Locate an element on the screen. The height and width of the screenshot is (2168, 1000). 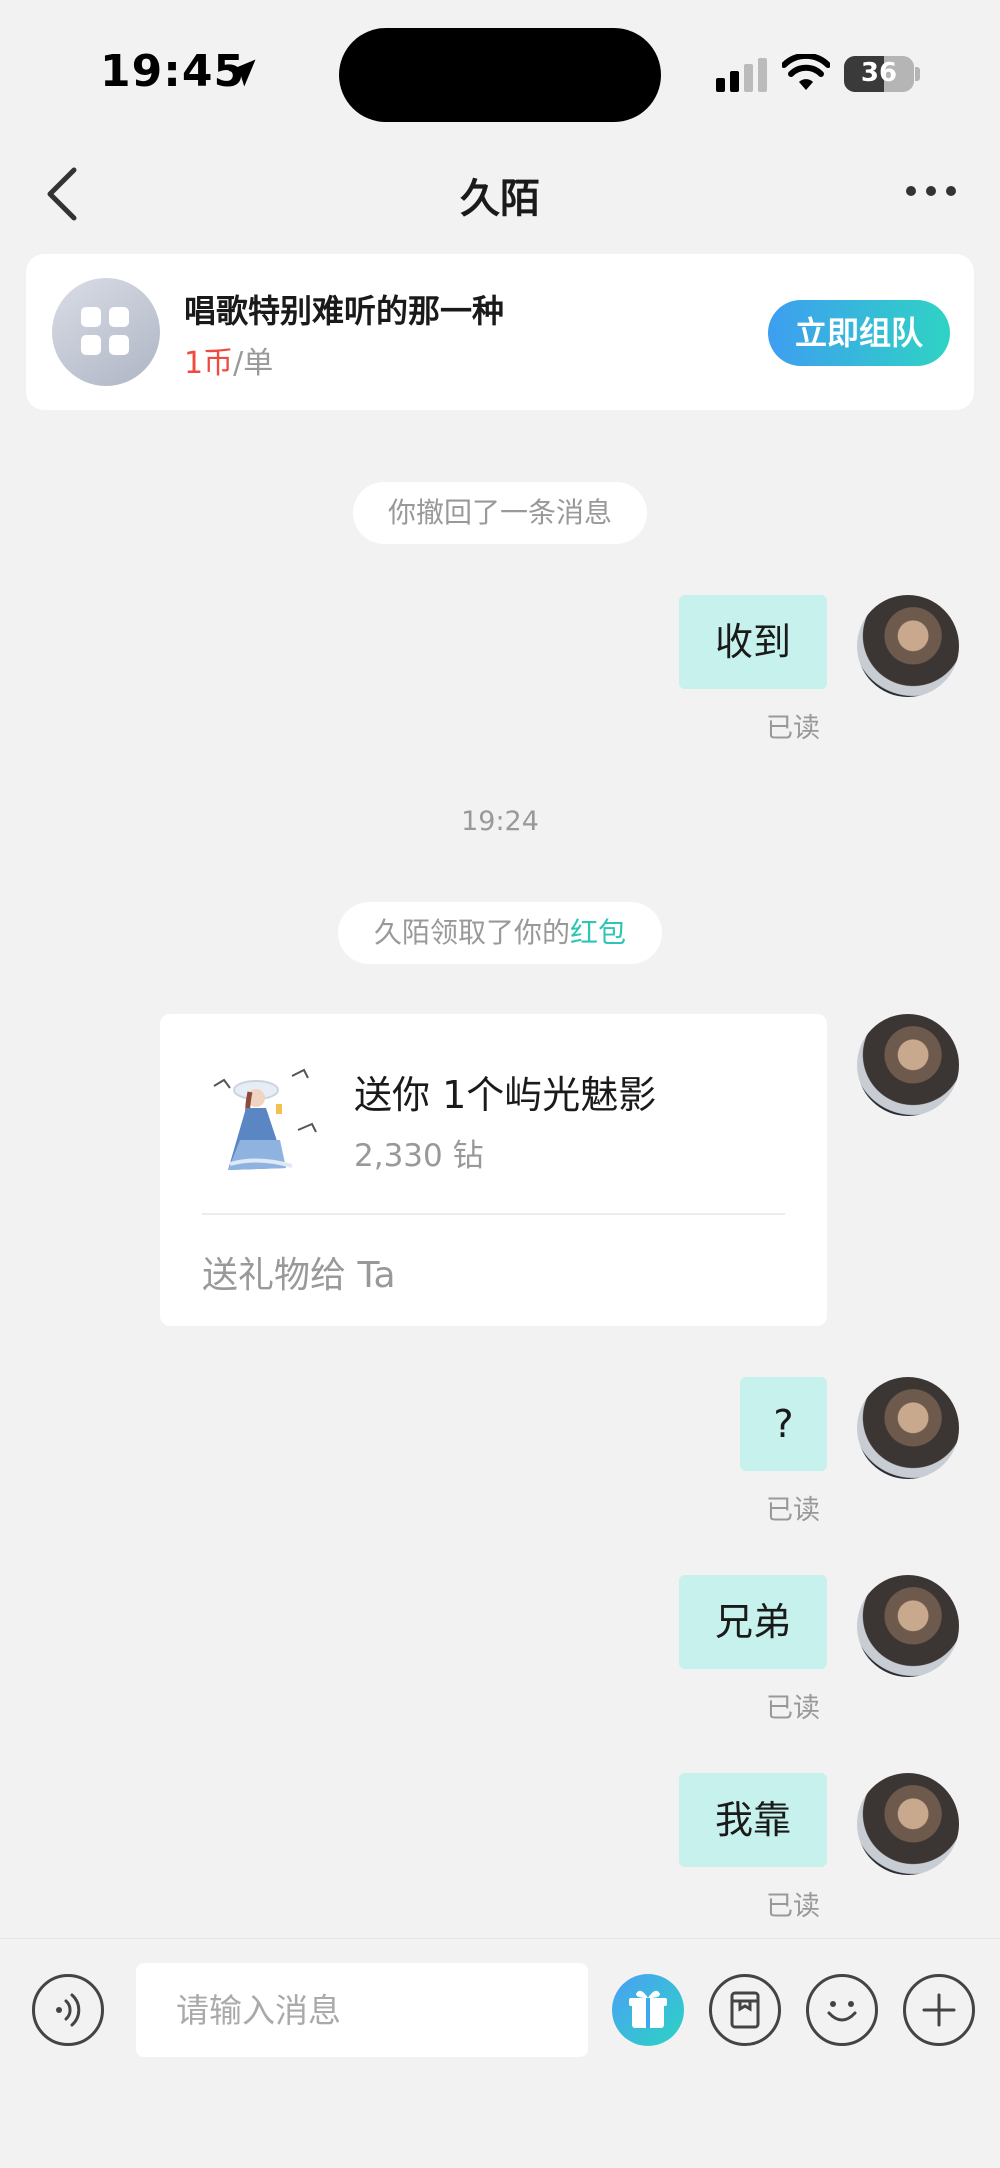
input-bar is located at coordinates (500, 2053).